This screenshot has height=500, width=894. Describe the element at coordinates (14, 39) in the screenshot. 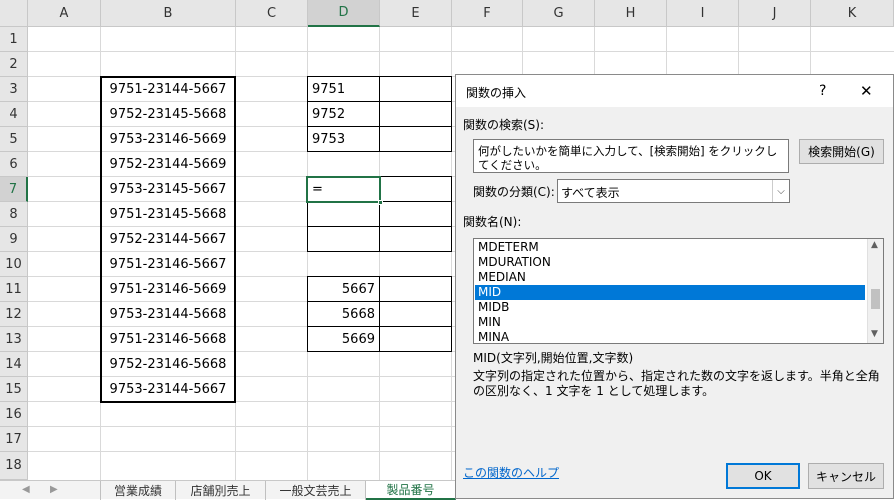

I see `row-header-1: 1` at that location.